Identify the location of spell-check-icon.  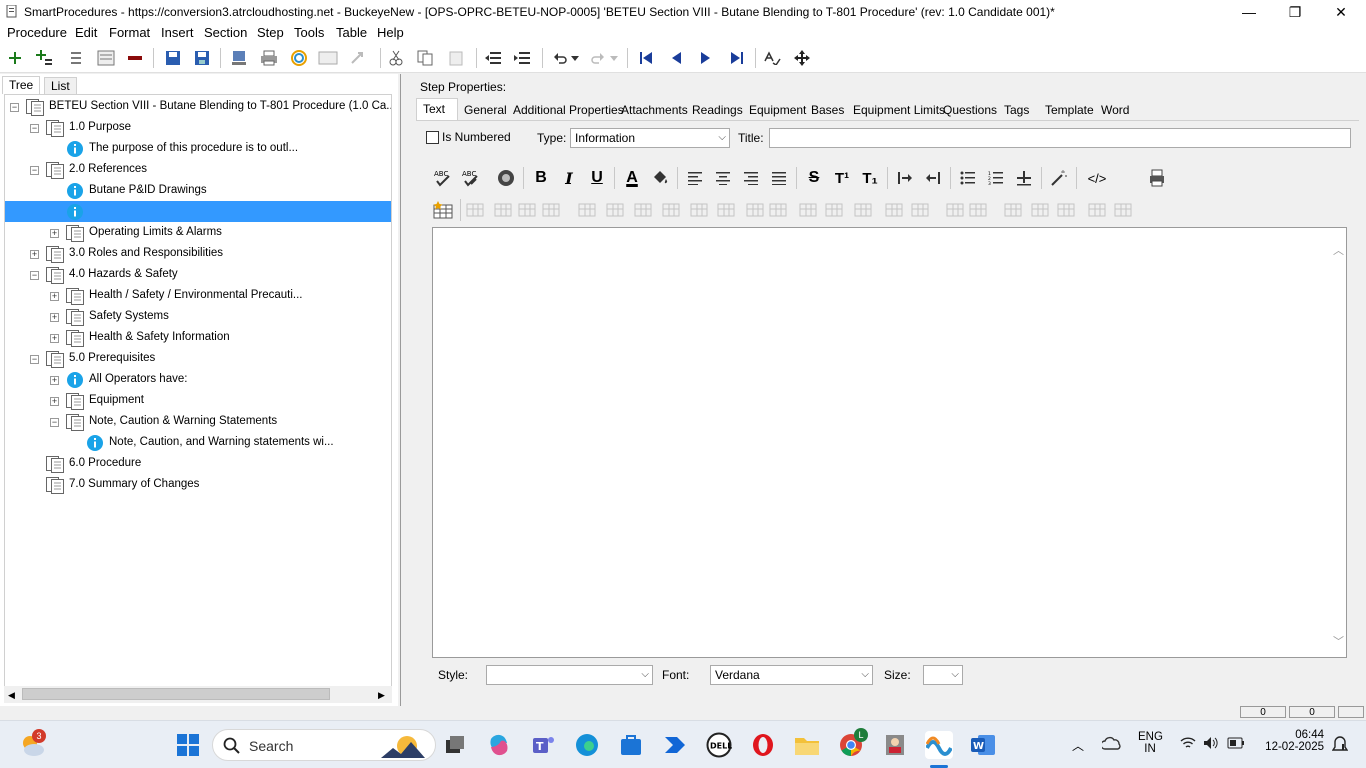
(772, 58).